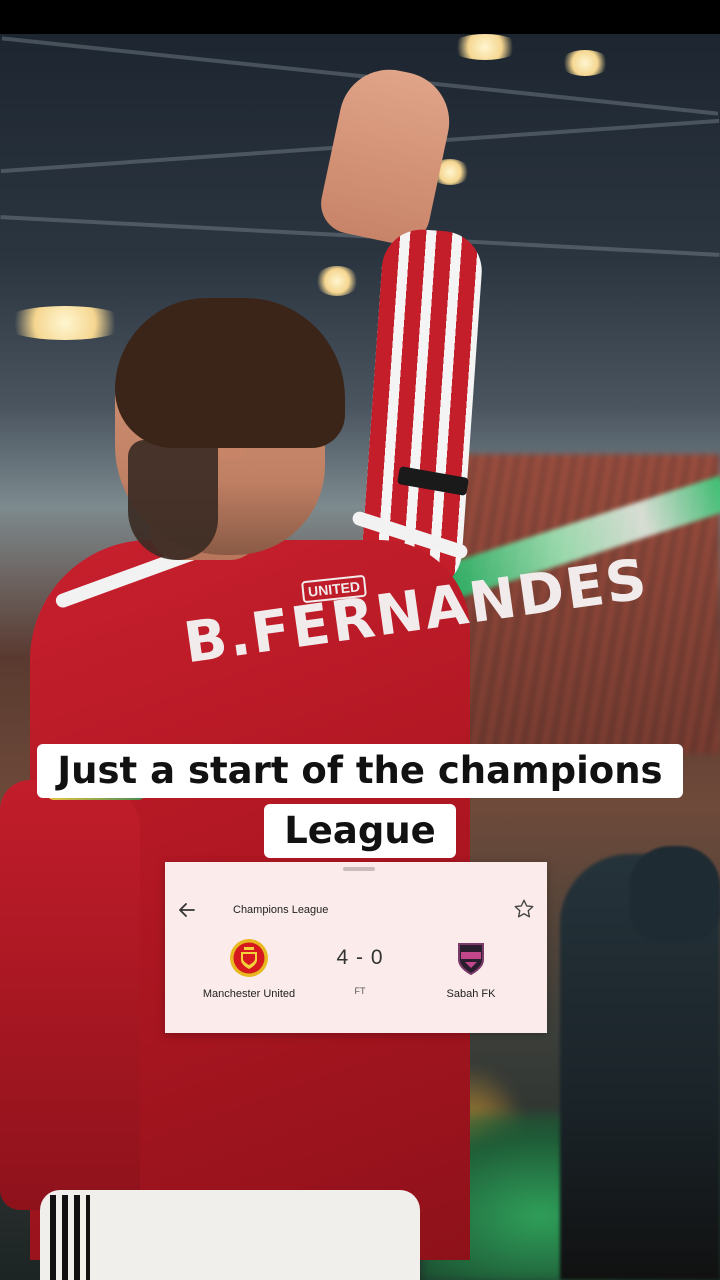 This screenshot has width=720, height=1280. Describe the element at coordinates (249, 994) in the screenshot. I see `home-team-name: Manchester United` at that location.